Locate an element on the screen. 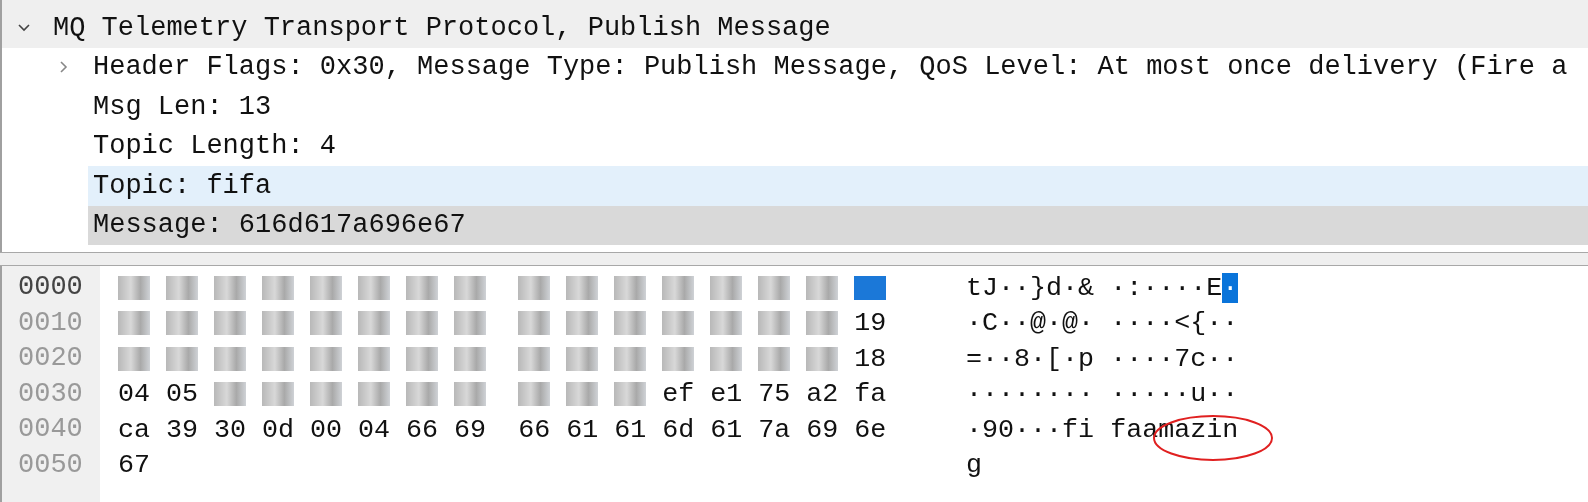 This screenshot has width=1588, height=502. ascii-text: =··8·[·p ····7c·· is located at coordinates (1102, 358).